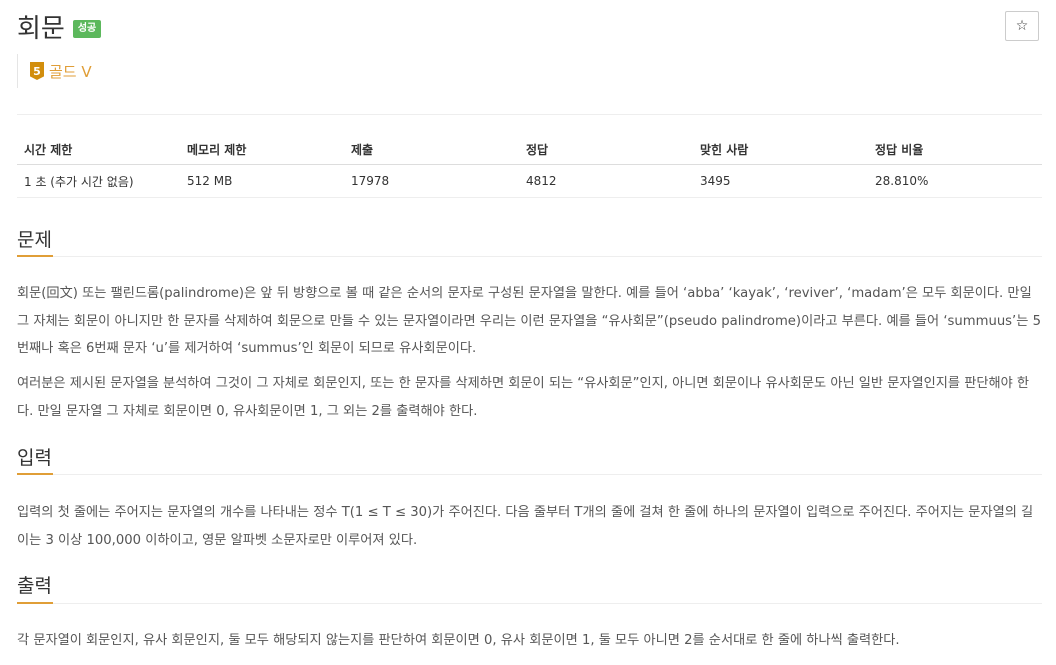 The image size is (1056, 665). Describe the element at coordinates (87, 29) in the screenshot. I see `status-badge: 성공` at that location.